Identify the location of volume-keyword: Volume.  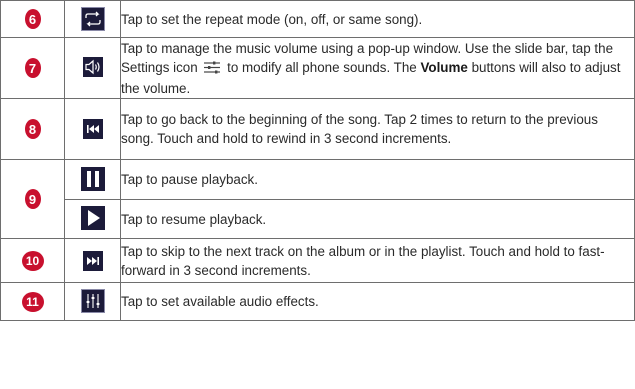
(444, 67).